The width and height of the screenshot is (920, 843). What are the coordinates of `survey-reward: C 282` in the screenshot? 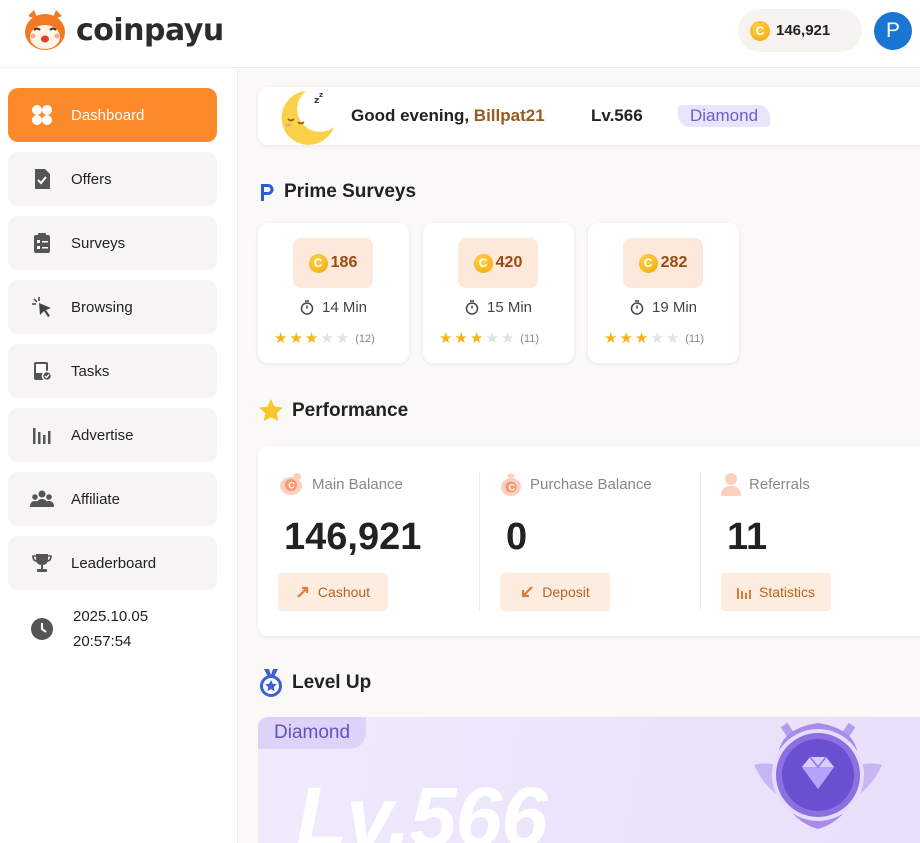 It's located at (663, 263).